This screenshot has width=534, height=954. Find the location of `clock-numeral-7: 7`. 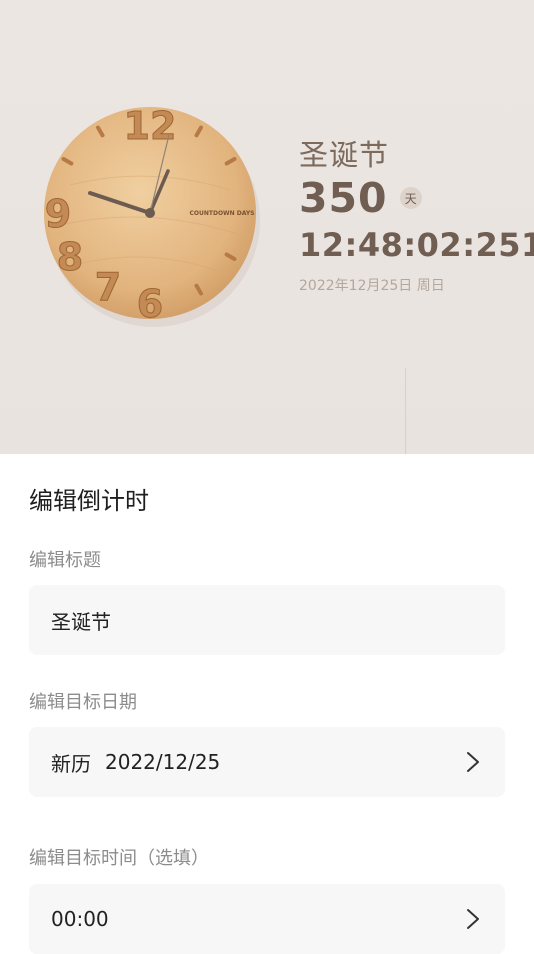

clock-numeral-7: 7 is located at coordinates (108, 287).